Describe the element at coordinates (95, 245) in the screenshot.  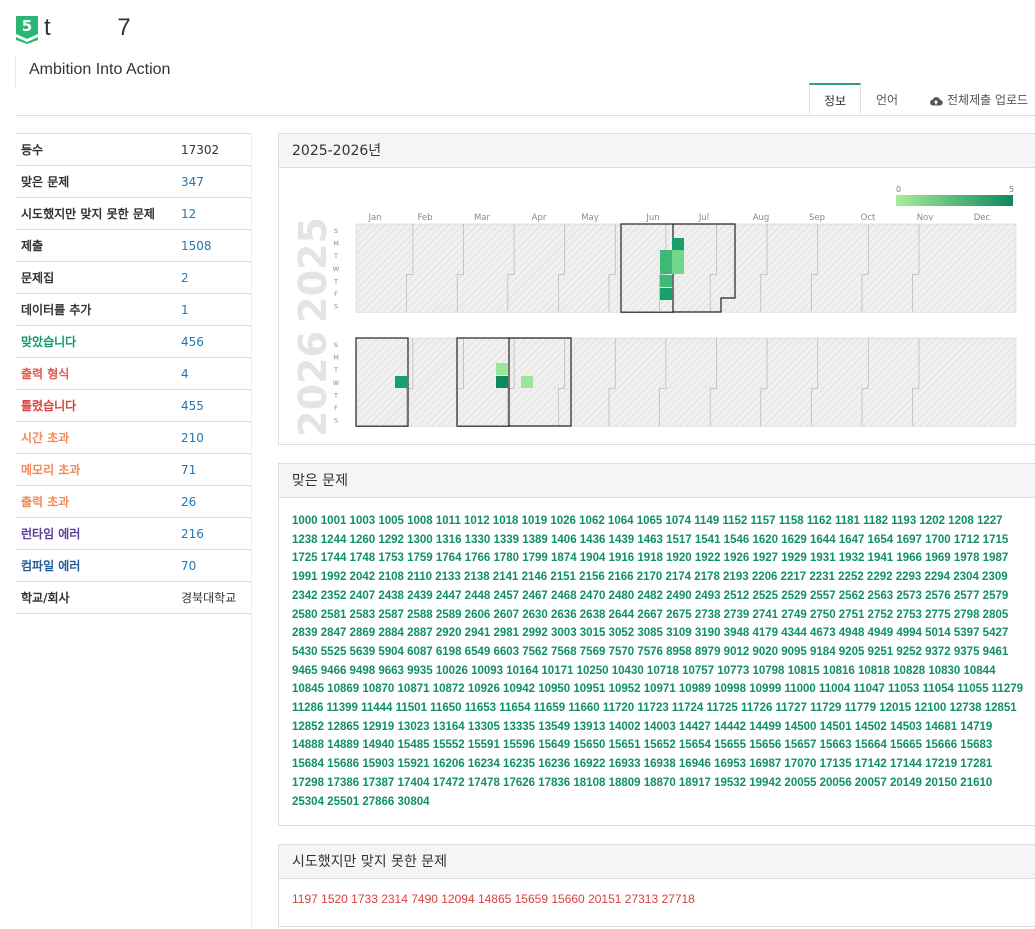
I see `stats-label: 제출` at that location.